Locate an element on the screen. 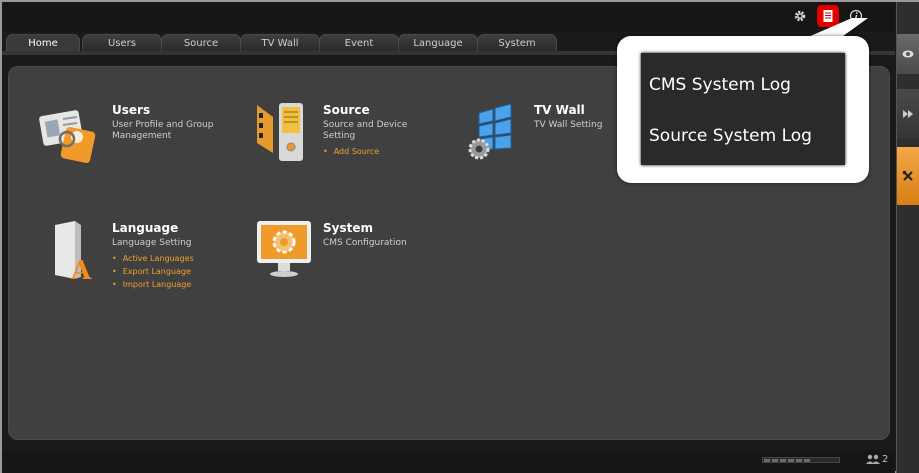 The image size is (919, 473). module-source-desc: Source and Device Setting is located at coordinates (365, 130).